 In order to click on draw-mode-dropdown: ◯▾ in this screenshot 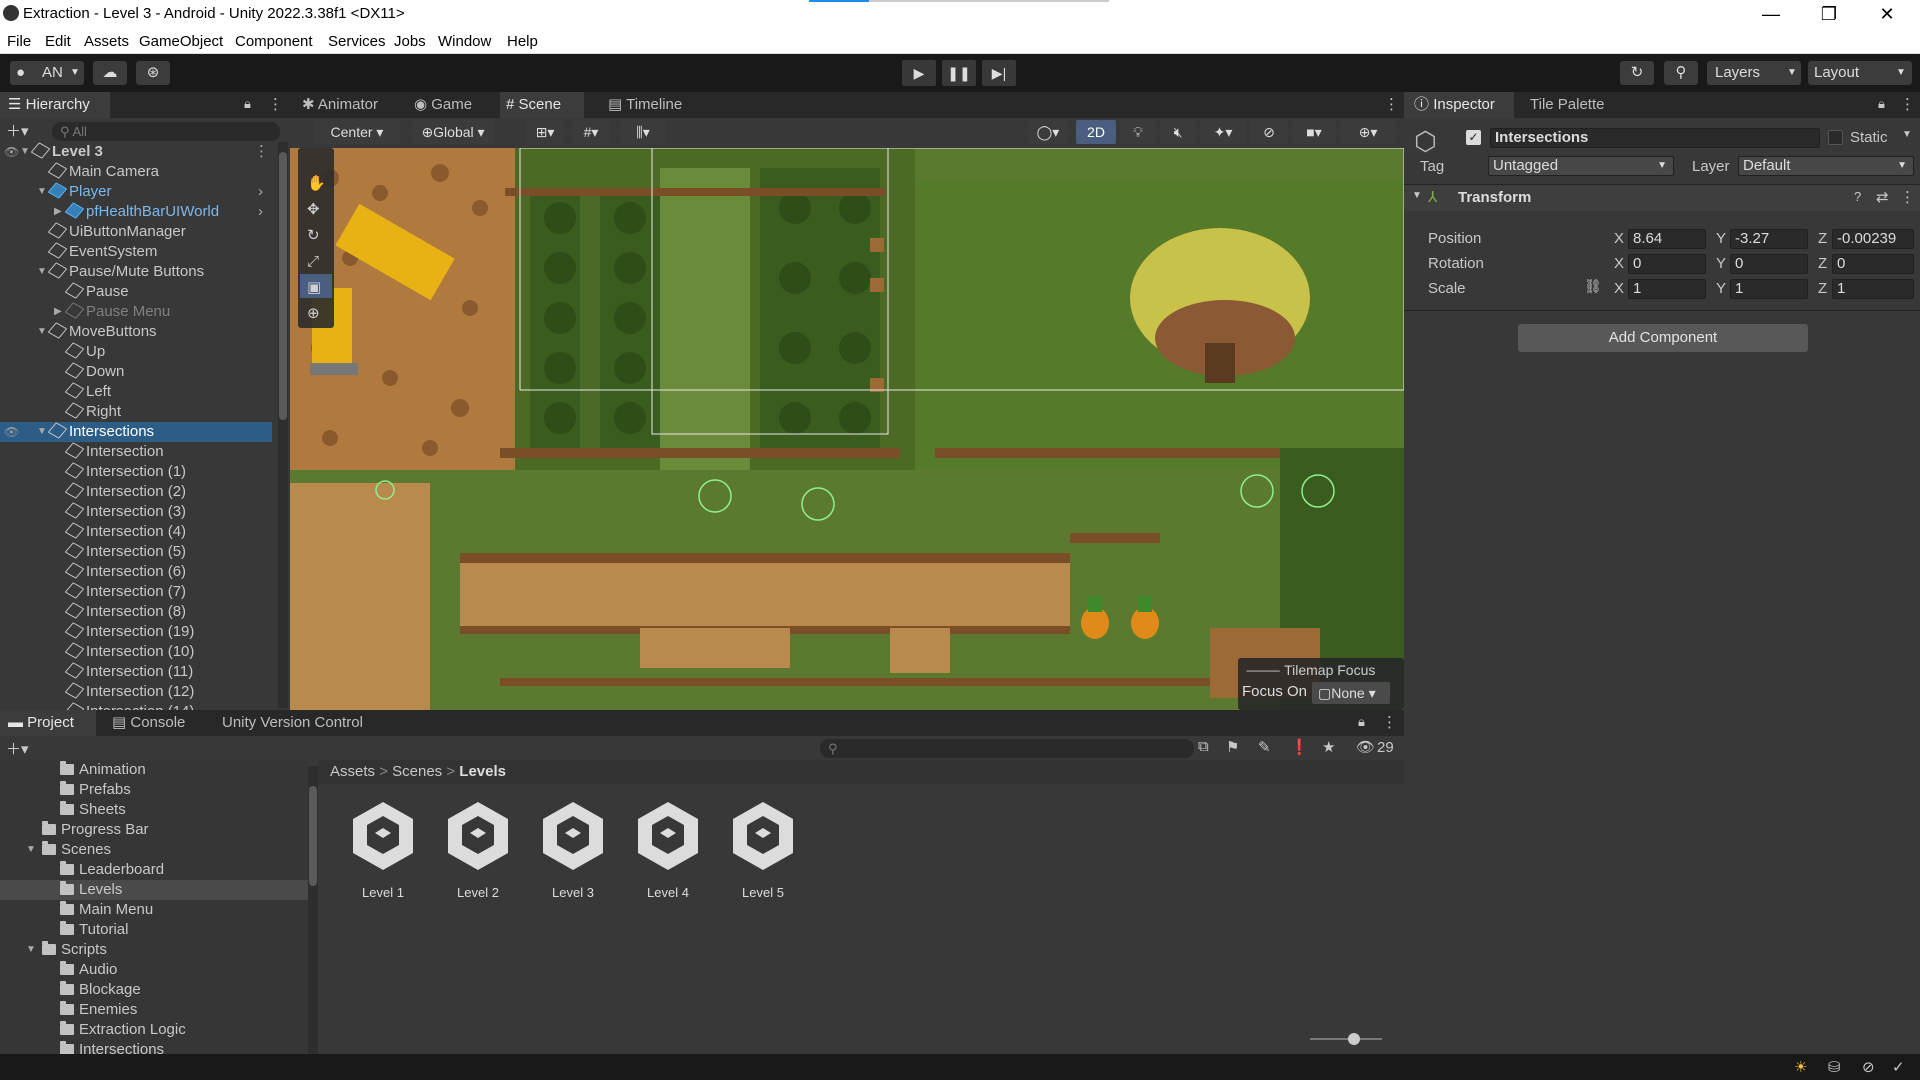, I will do `click(1048, 132)`.